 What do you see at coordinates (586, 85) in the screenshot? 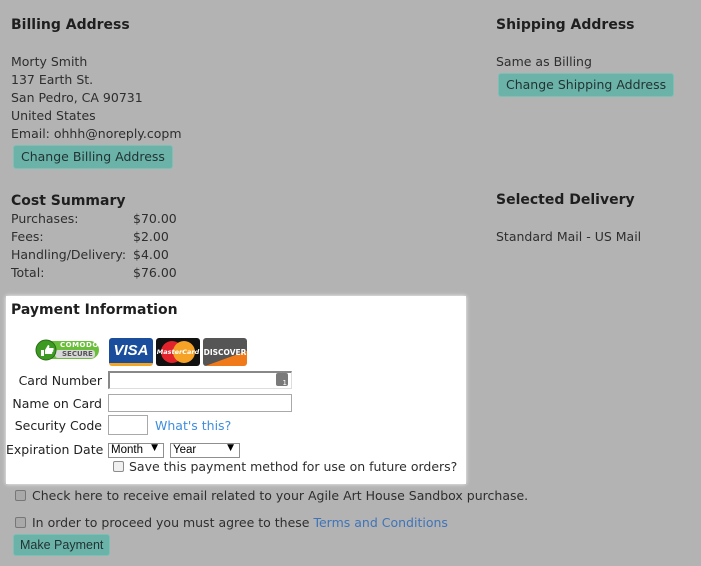
I see `change-shipping-address-button: Change Shipping Address` at bounding box center [586, 85].